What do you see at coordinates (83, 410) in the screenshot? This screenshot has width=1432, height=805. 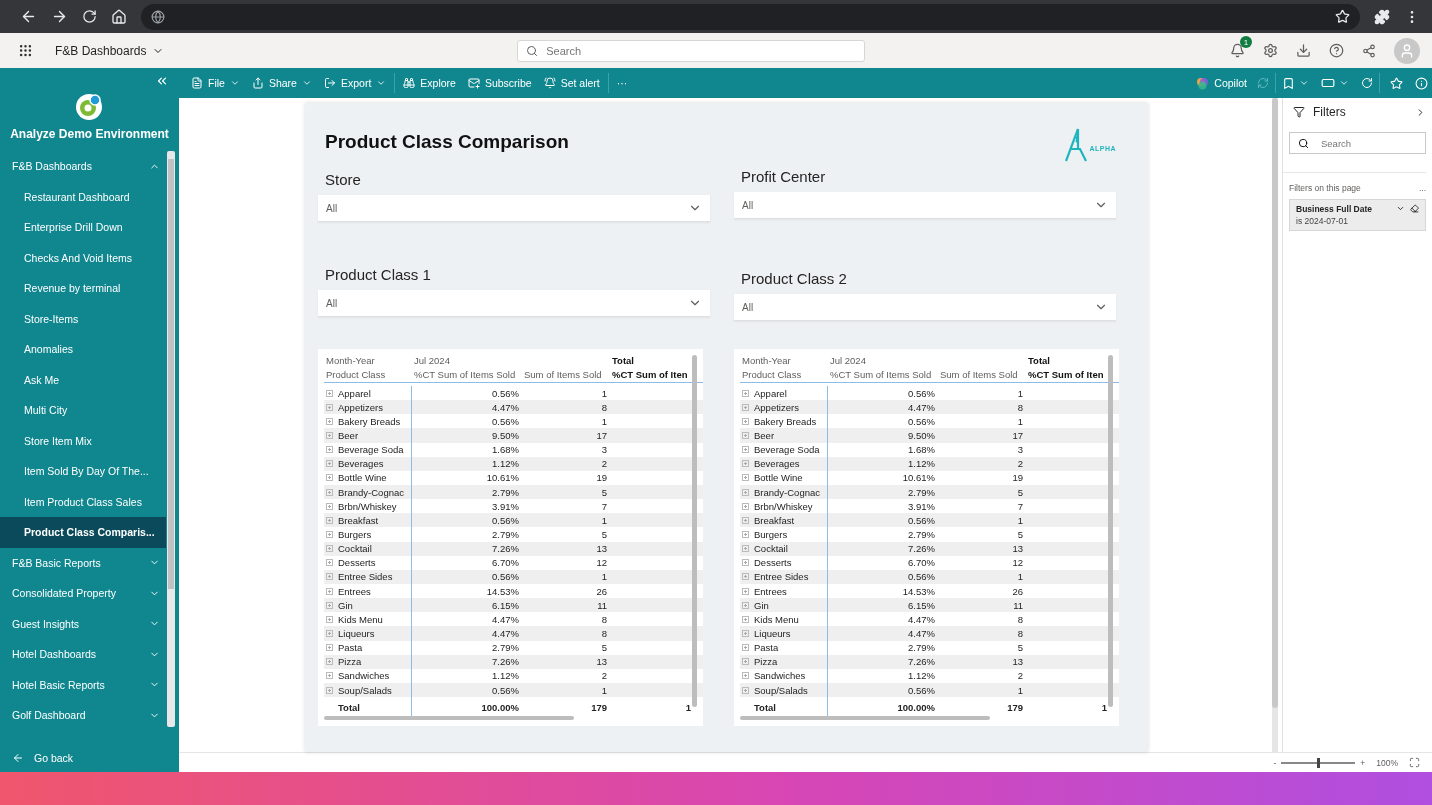 I see `nav-item: Multi City` at bounding box center [83, 410].